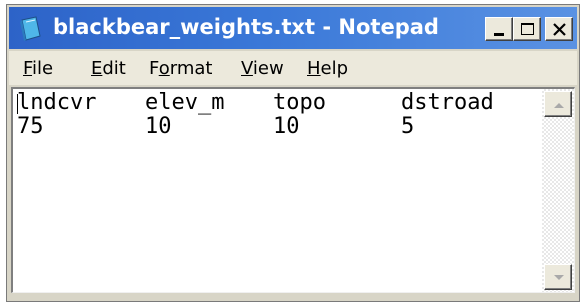 Image resolution: width=586 pixels, height=308 pixels. Describe the element at coordinates (499, 34) in the screenshot. I see `minimize-icon` at that location.